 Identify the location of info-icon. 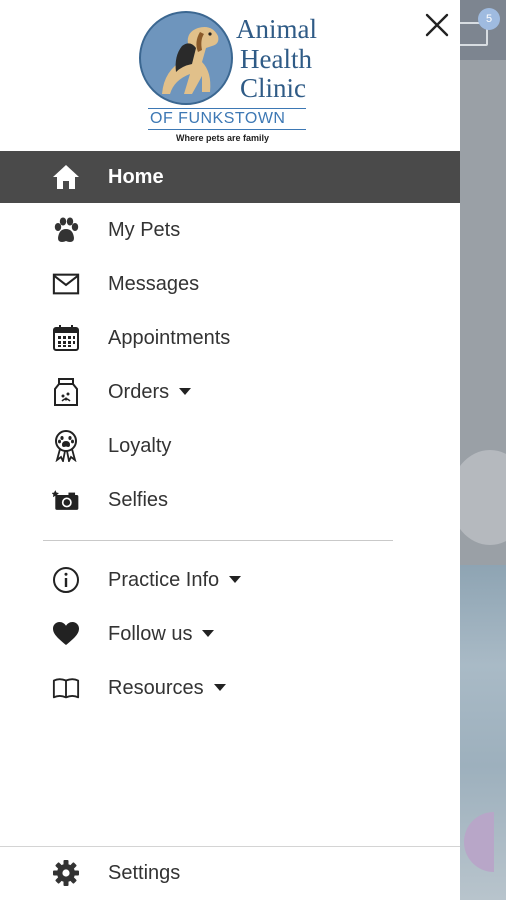
(66, 580).